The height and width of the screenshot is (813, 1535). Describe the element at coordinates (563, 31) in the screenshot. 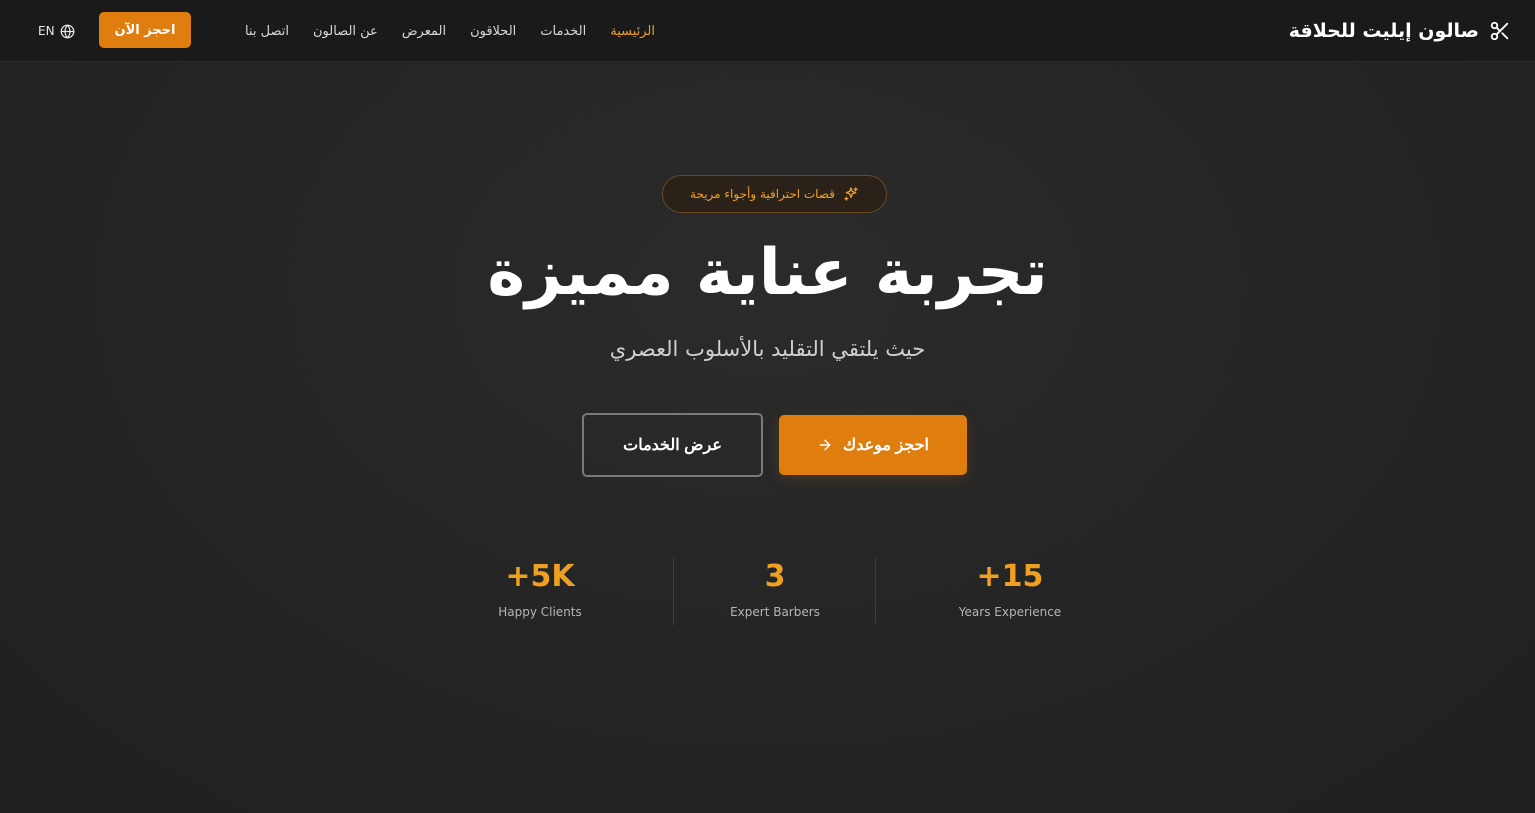

I see `nav-link-services: الخدمات` at that location.